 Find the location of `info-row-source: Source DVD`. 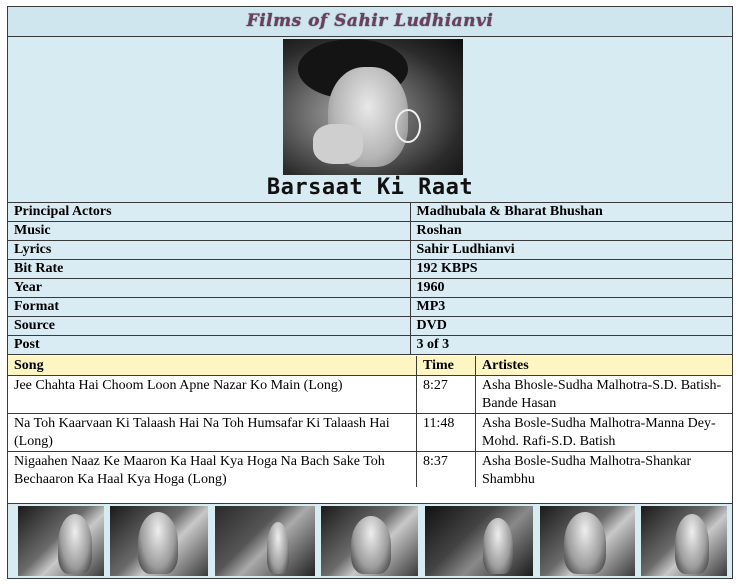

info-row-source: Source DVD is located at coordinates (370, 326).